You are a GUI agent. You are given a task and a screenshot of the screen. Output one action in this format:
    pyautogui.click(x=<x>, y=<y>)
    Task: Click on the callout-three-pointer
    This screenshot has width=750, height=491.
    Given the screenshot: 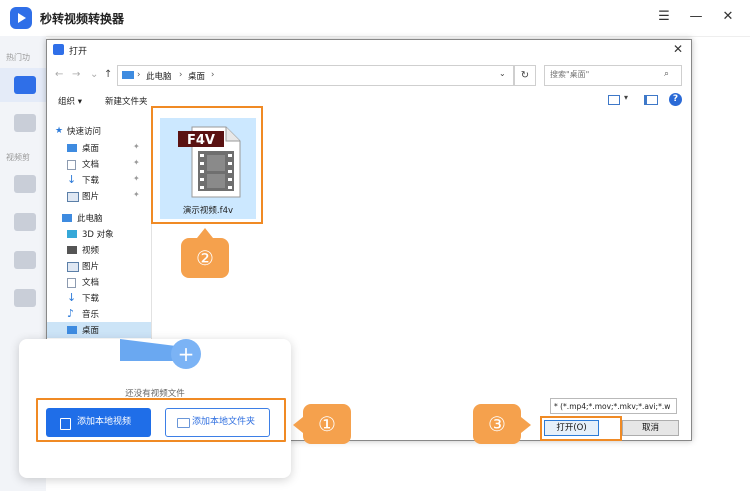 What is the action you would take?
    pyautogui.click(x=526, y=425)
    